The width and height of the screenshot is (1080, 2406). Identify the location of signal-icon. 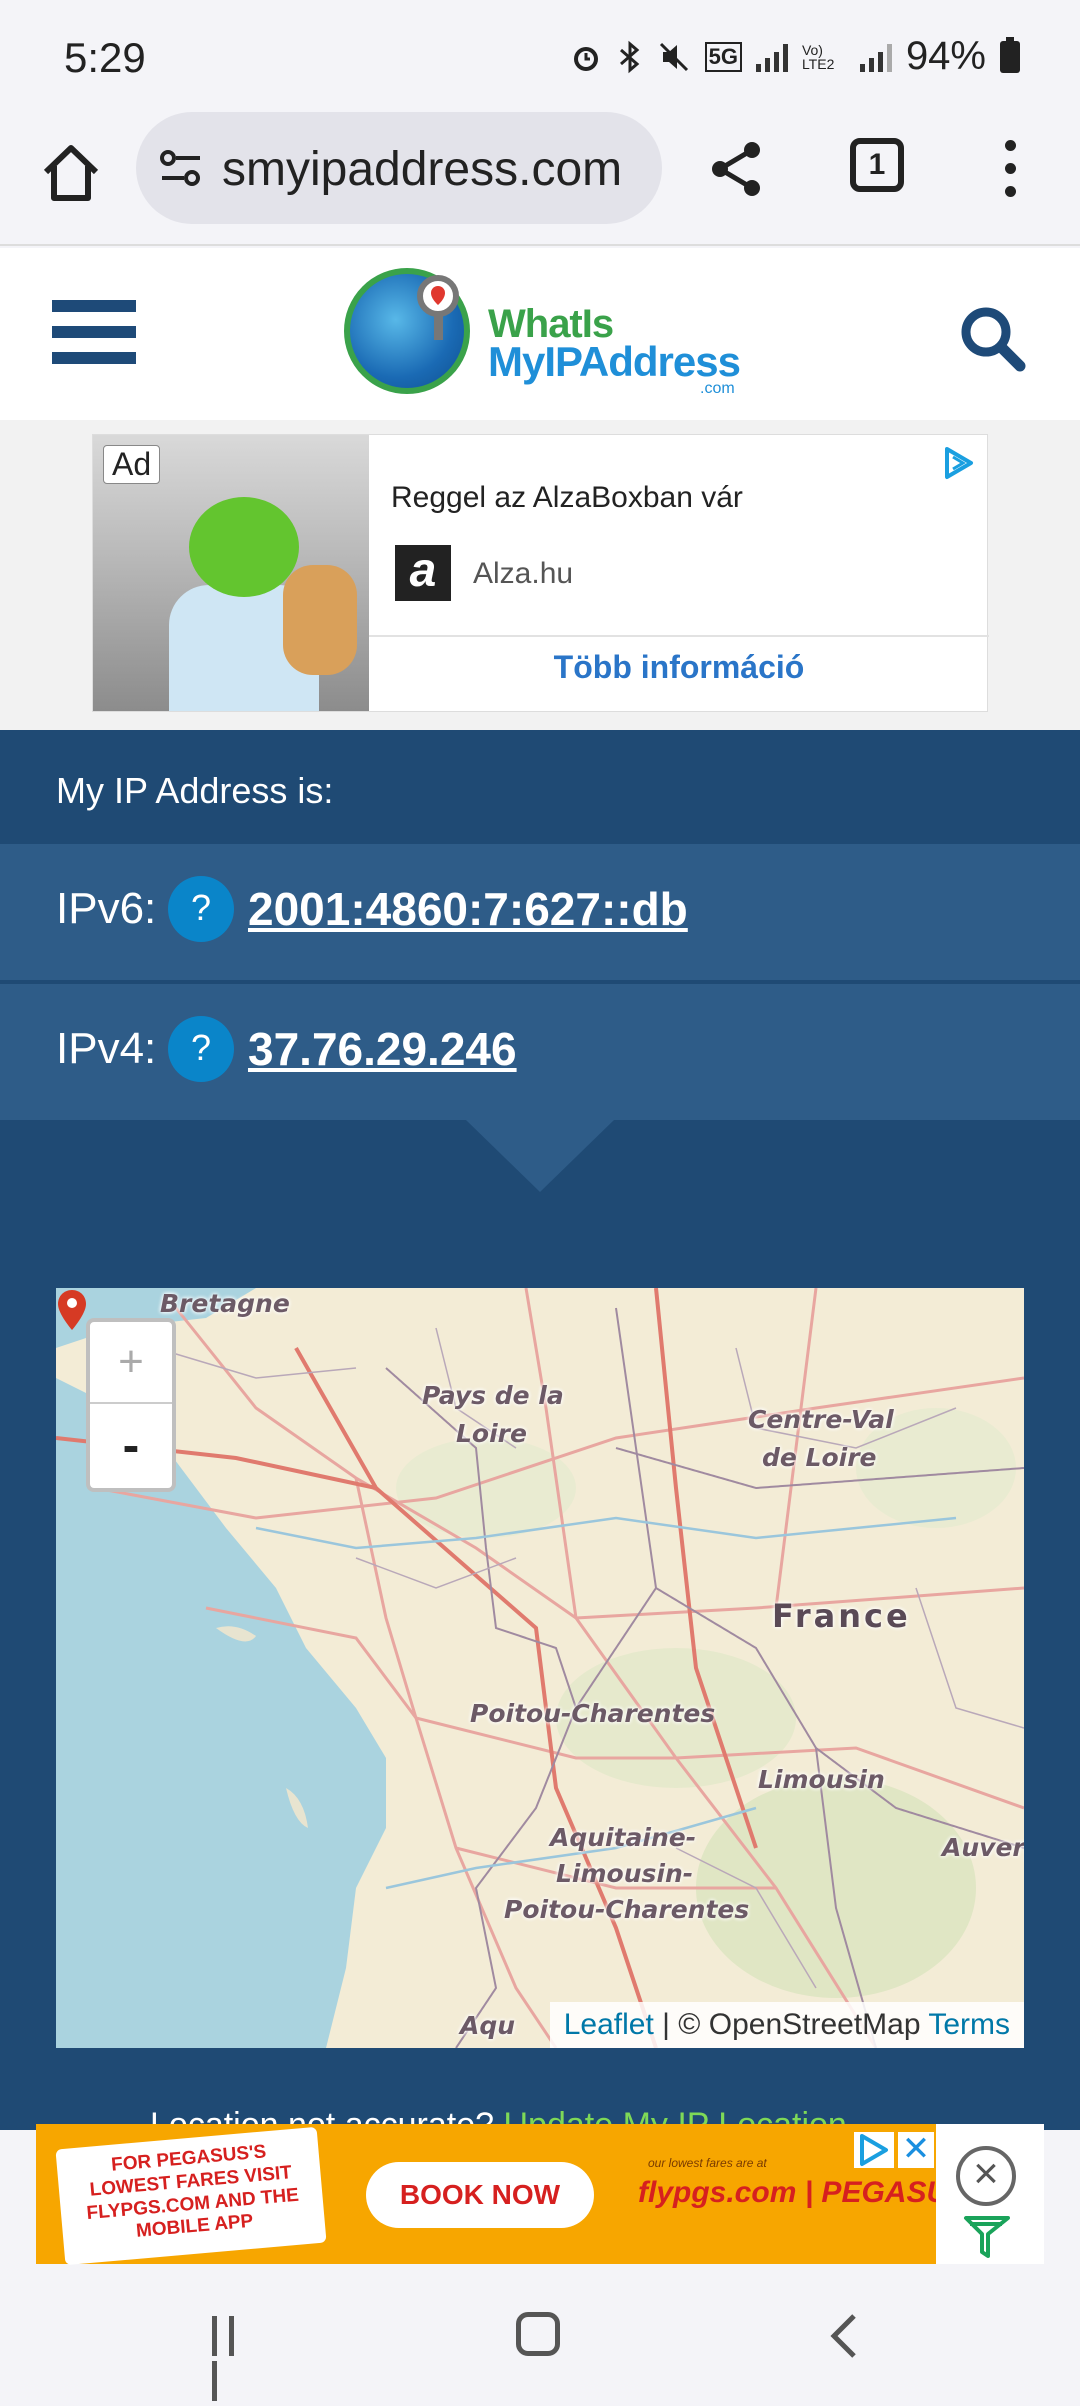
(771, 57).